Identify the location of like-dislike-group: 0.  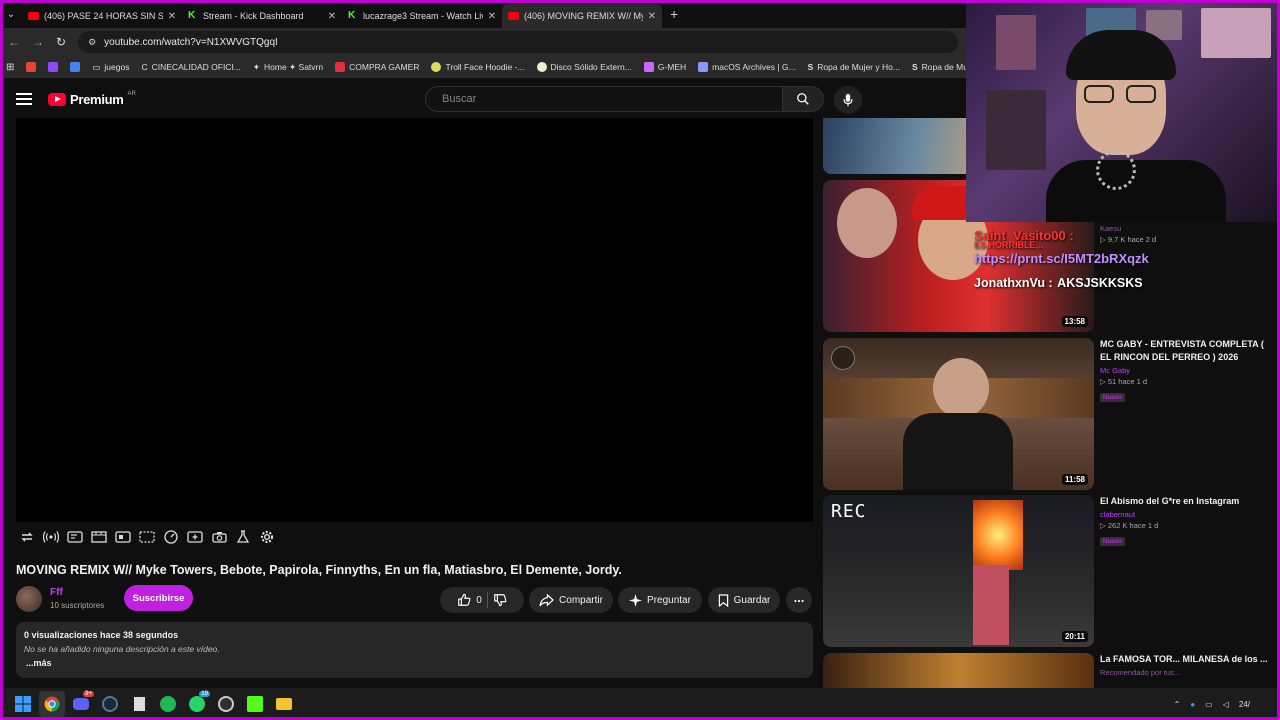
(482, 600).